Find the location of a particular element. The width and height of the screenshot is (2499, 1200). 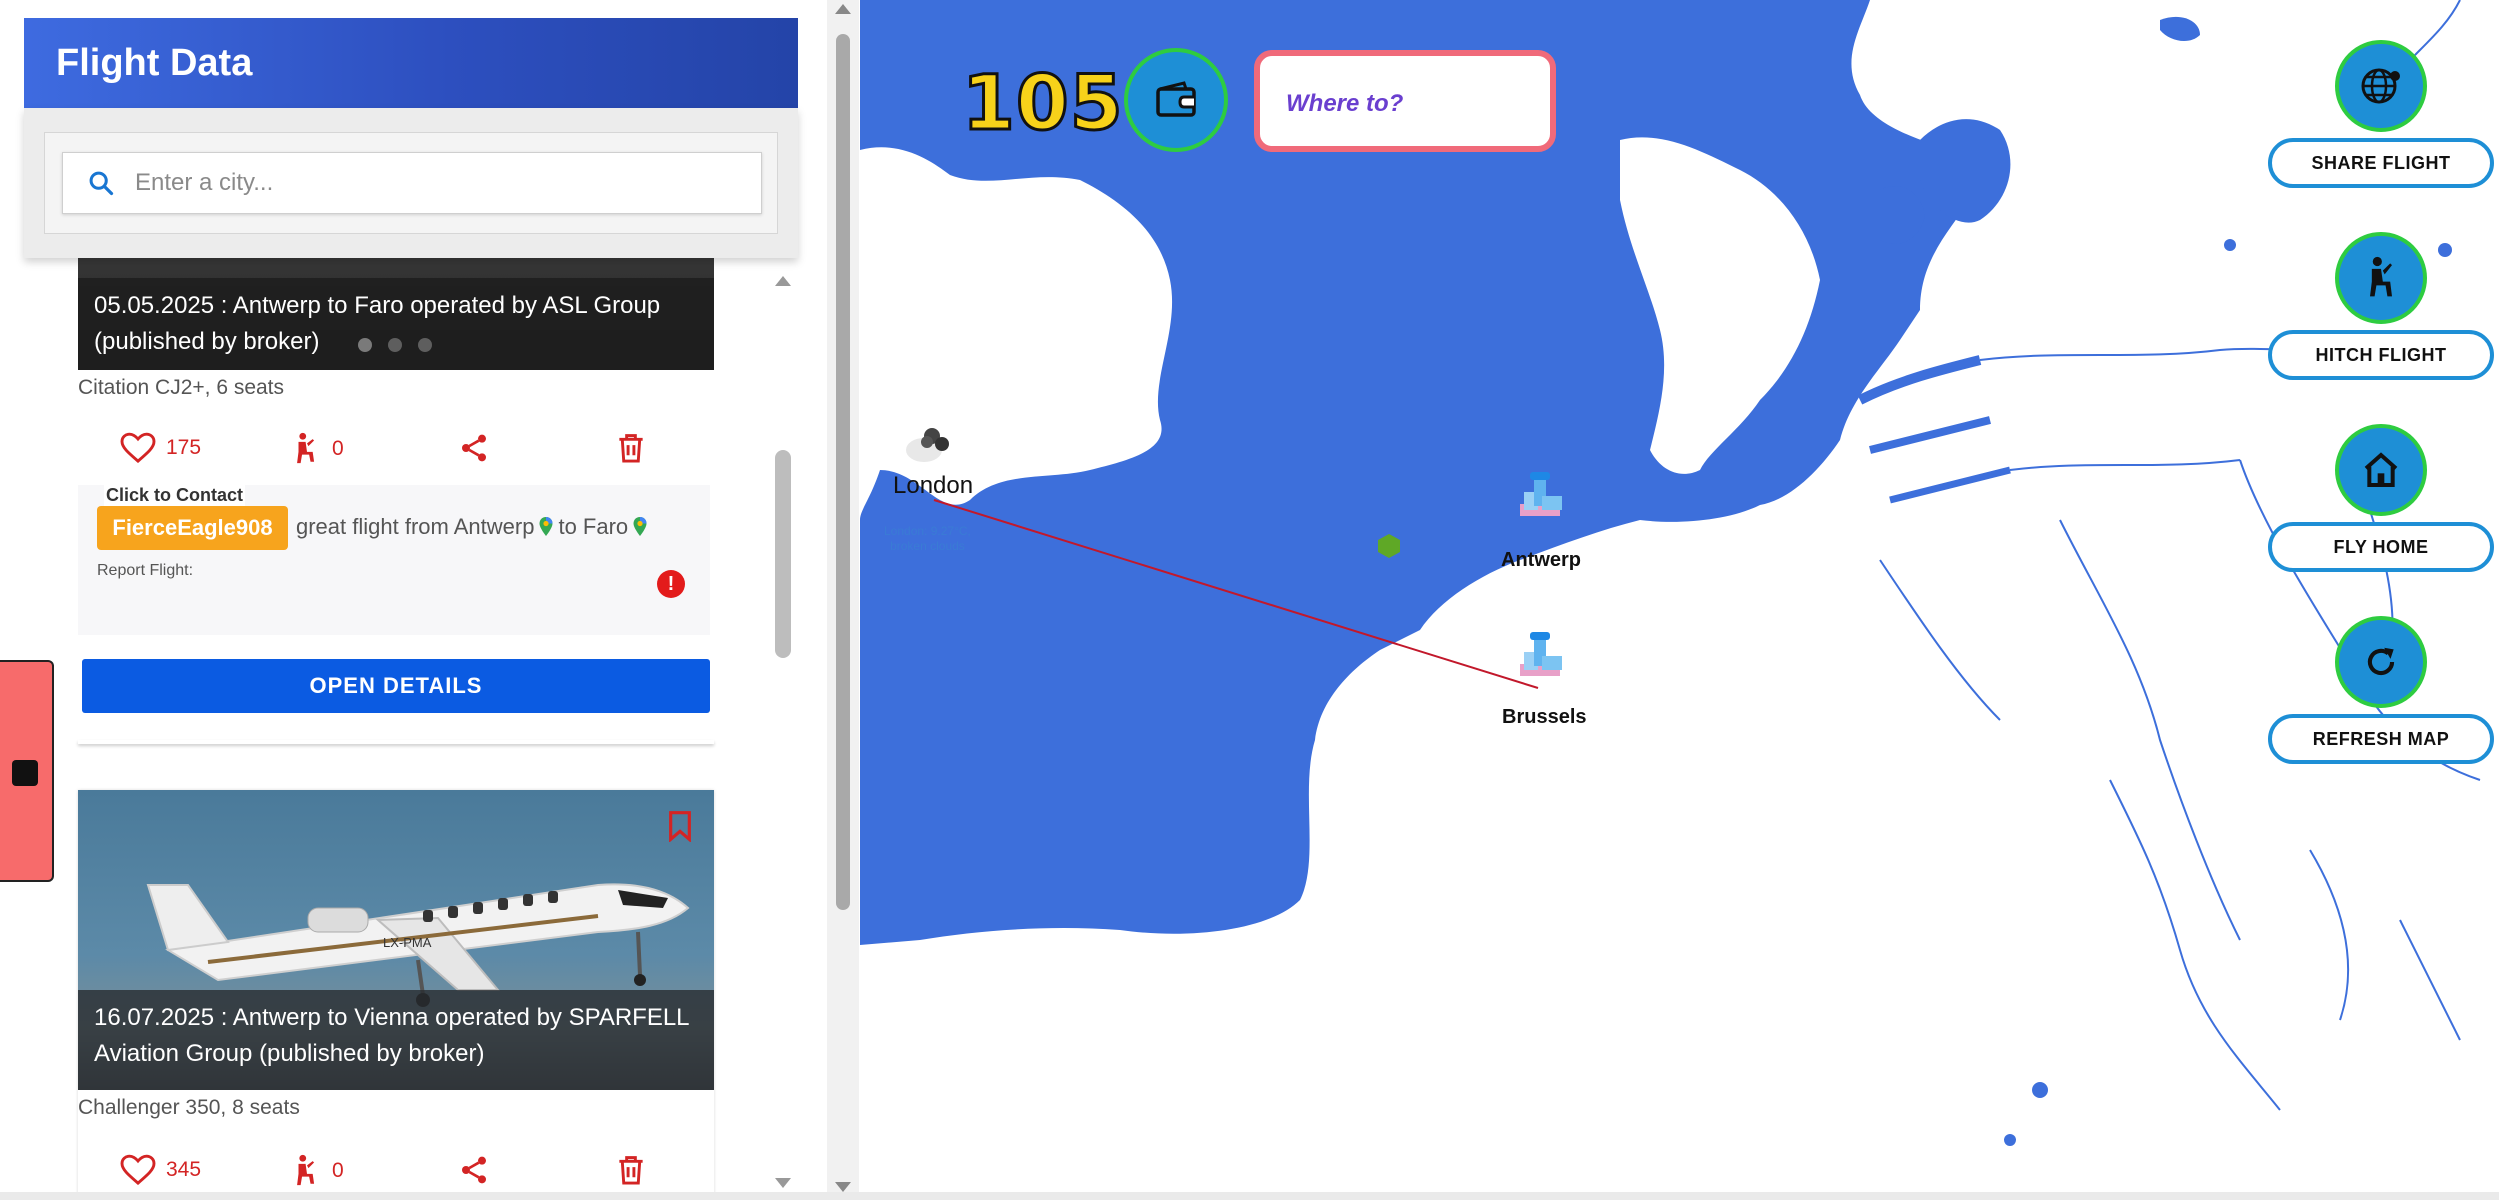

refresh-map-round-button is located at coordinates (2381, 662).